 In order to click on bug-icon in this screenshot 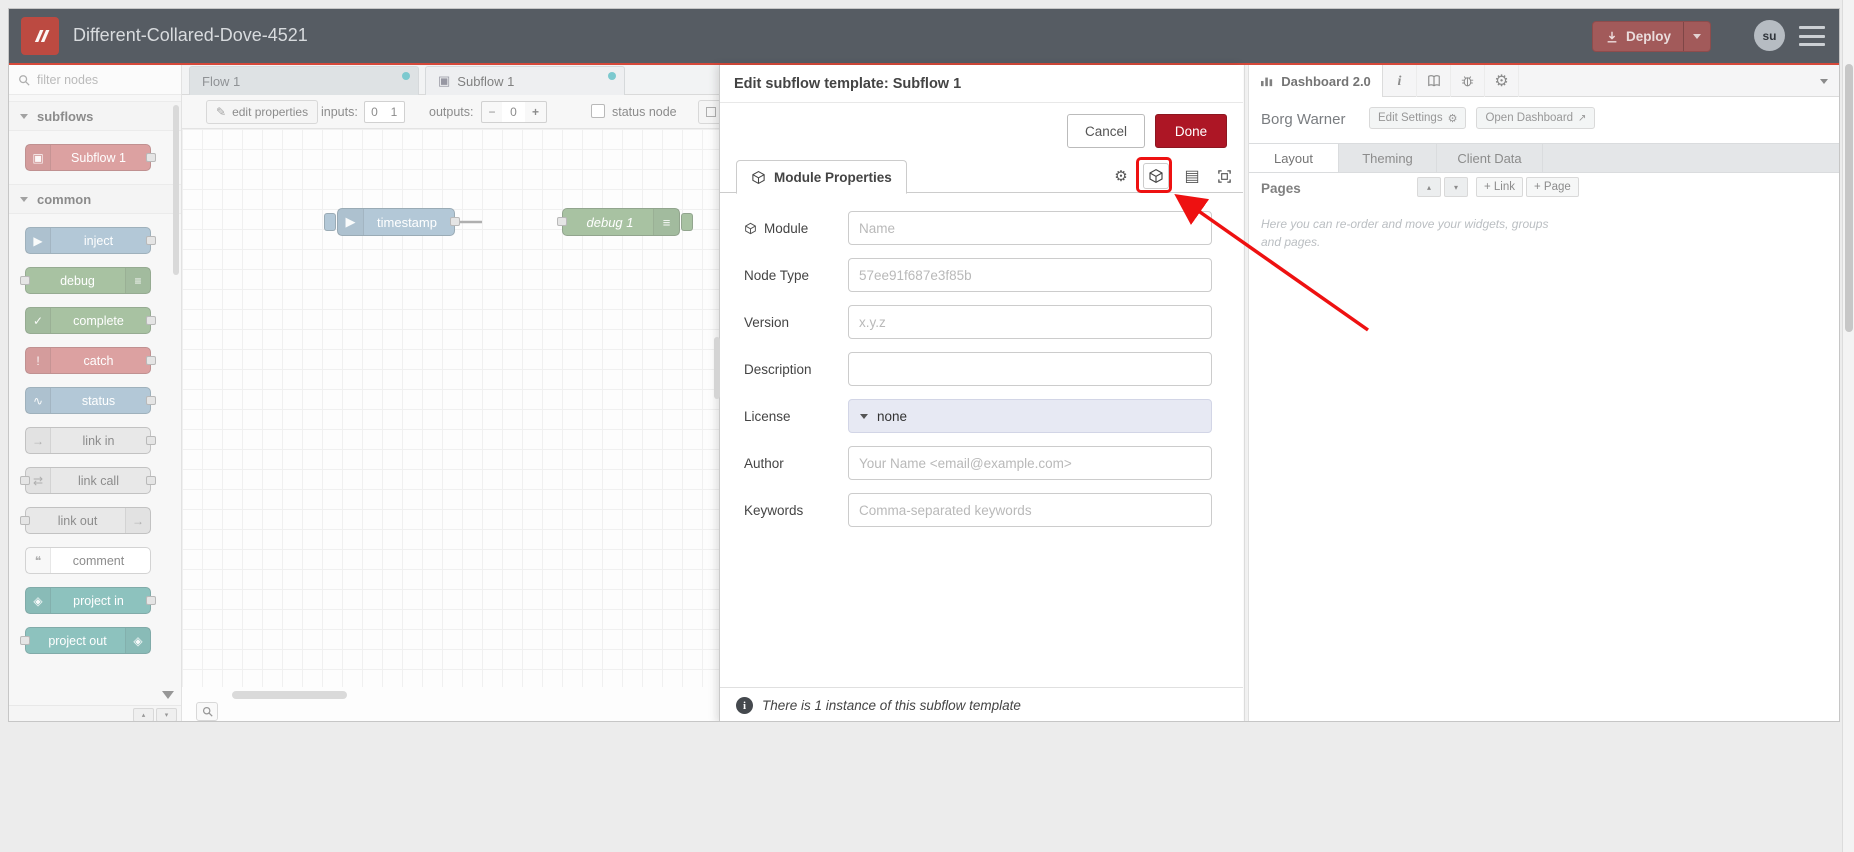, I will do `click(1467, 81)`.